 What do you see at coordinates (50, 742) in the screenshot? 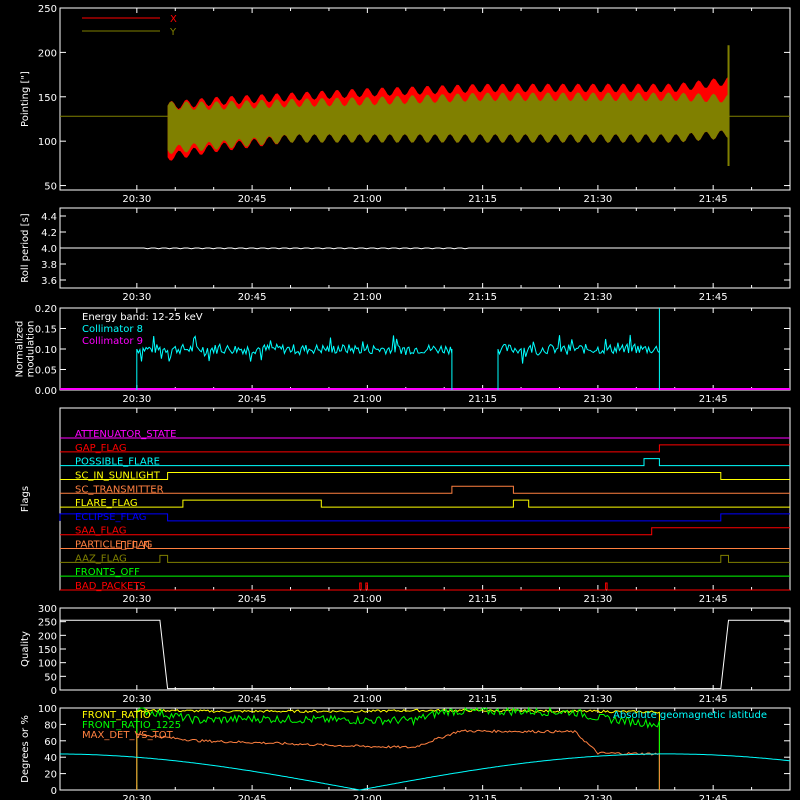
I see `ratios-ytick-label: 60` at bounding box center [50, 742].